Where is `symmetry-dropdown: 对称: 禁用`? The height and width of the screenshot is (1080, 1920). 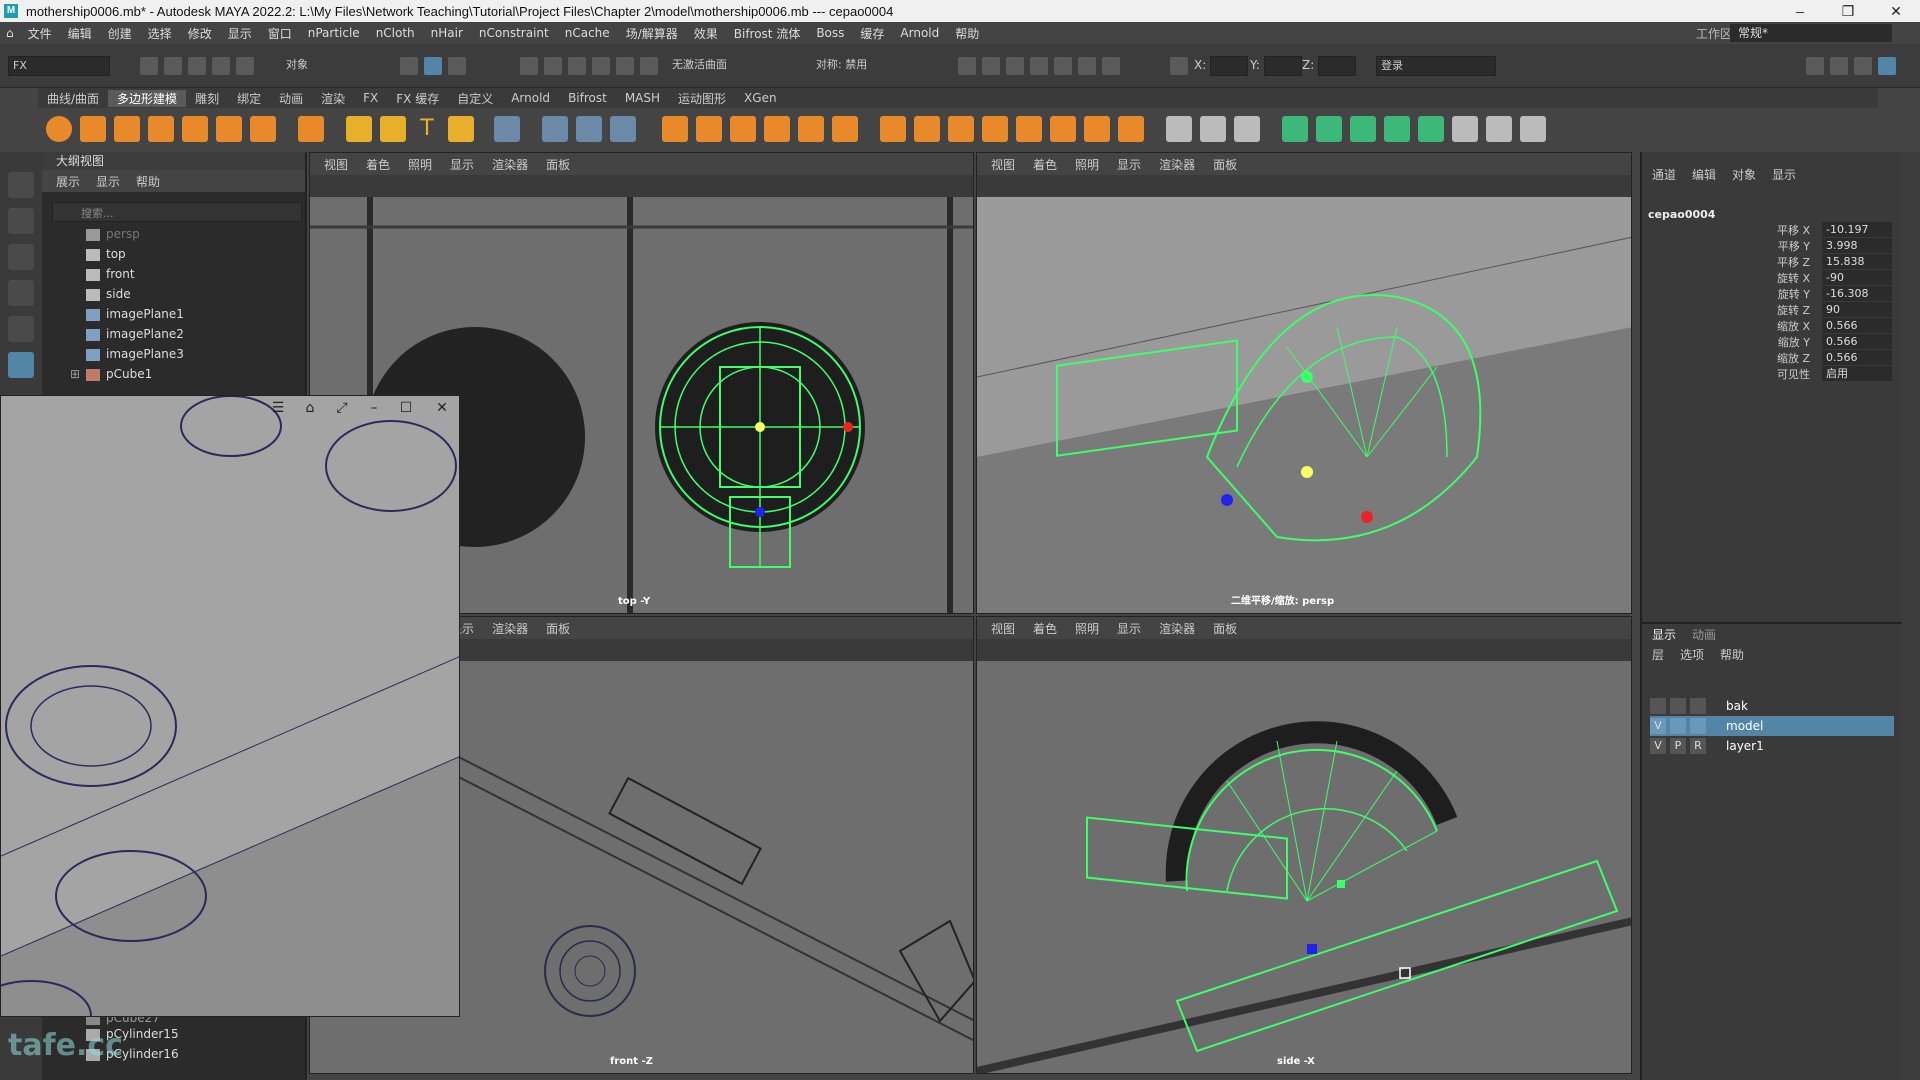
symmetry-dropdown: 对称: 禁用 is located at coordinates (862, 66).